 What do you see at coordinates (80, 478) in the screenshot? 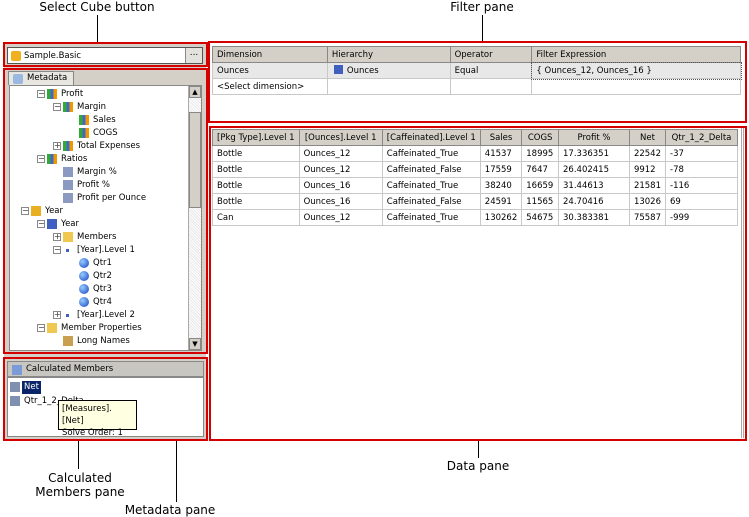
I see `callout-calc-line1: Calculated` at bounding box center [80, 478].